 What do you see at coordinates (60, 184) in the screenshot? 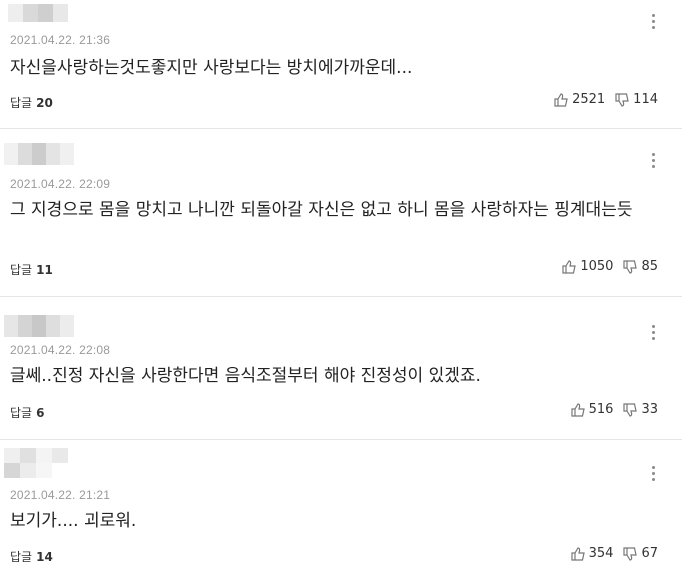
I see `comment-date: 2021.04.22. 22:09` at bounding box center [60, 184].